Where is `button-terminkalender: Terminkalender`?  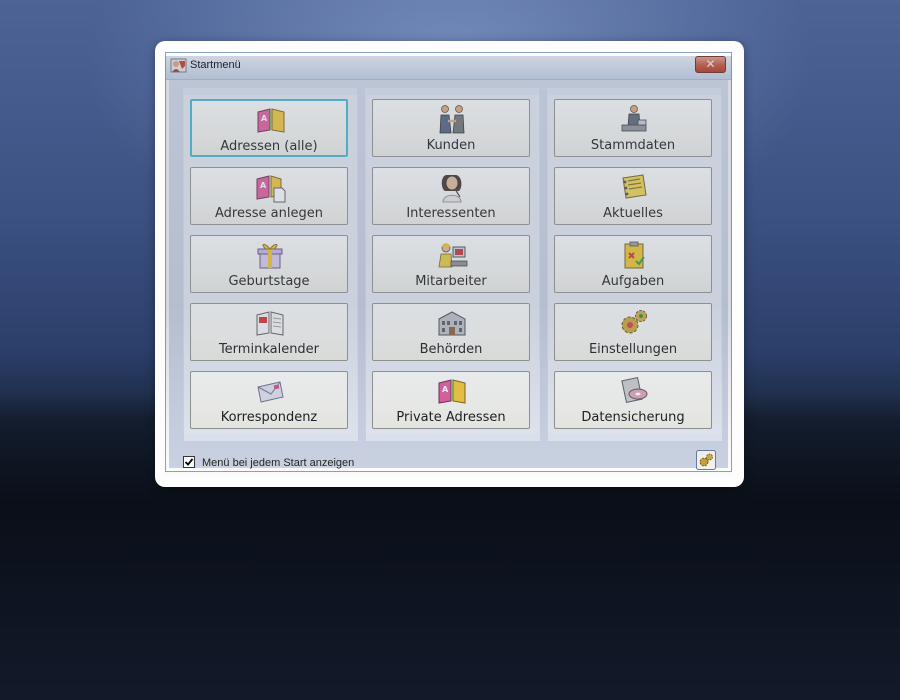 button-terminkalender: Terminkalender is located at coordinates (269, 332).